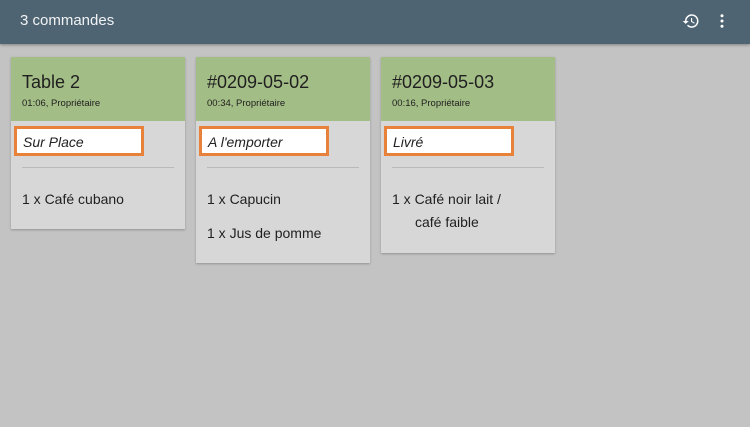 This screenshot has width=750, height=427. I want to click on order-title: #0209-05-03, so click(443, 82).